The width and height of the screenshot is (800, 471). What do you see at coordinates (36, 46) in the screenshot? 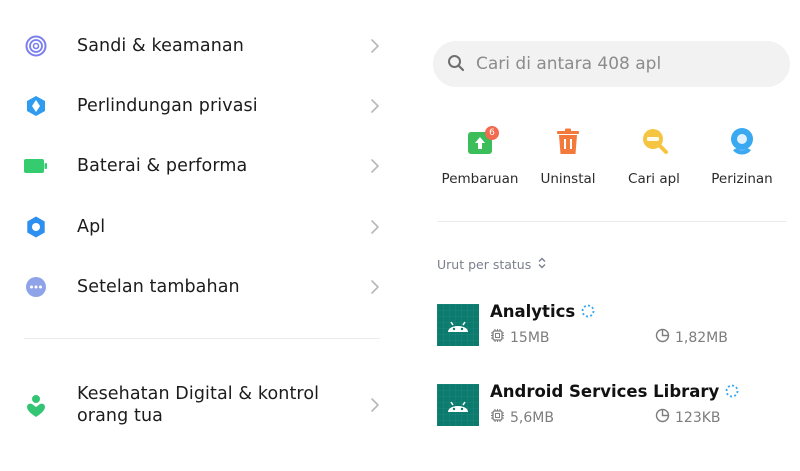
I see `fingerprint-icon` at bounding box center [36, 46].